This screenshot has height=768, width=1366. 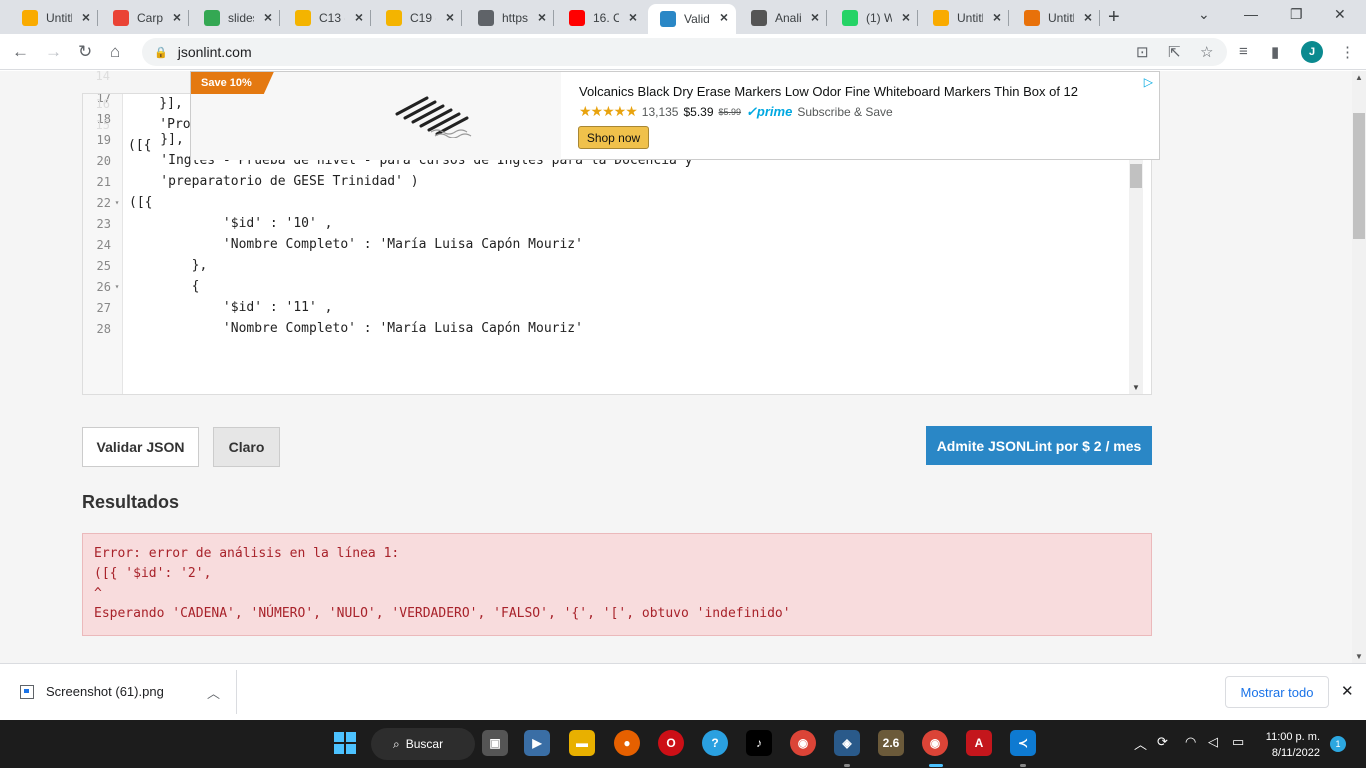 What do you see at coordinates (1359, 656) in the screenshot?
I see `scroll-down-icon: ▼` at bounding box center [1359, 656].